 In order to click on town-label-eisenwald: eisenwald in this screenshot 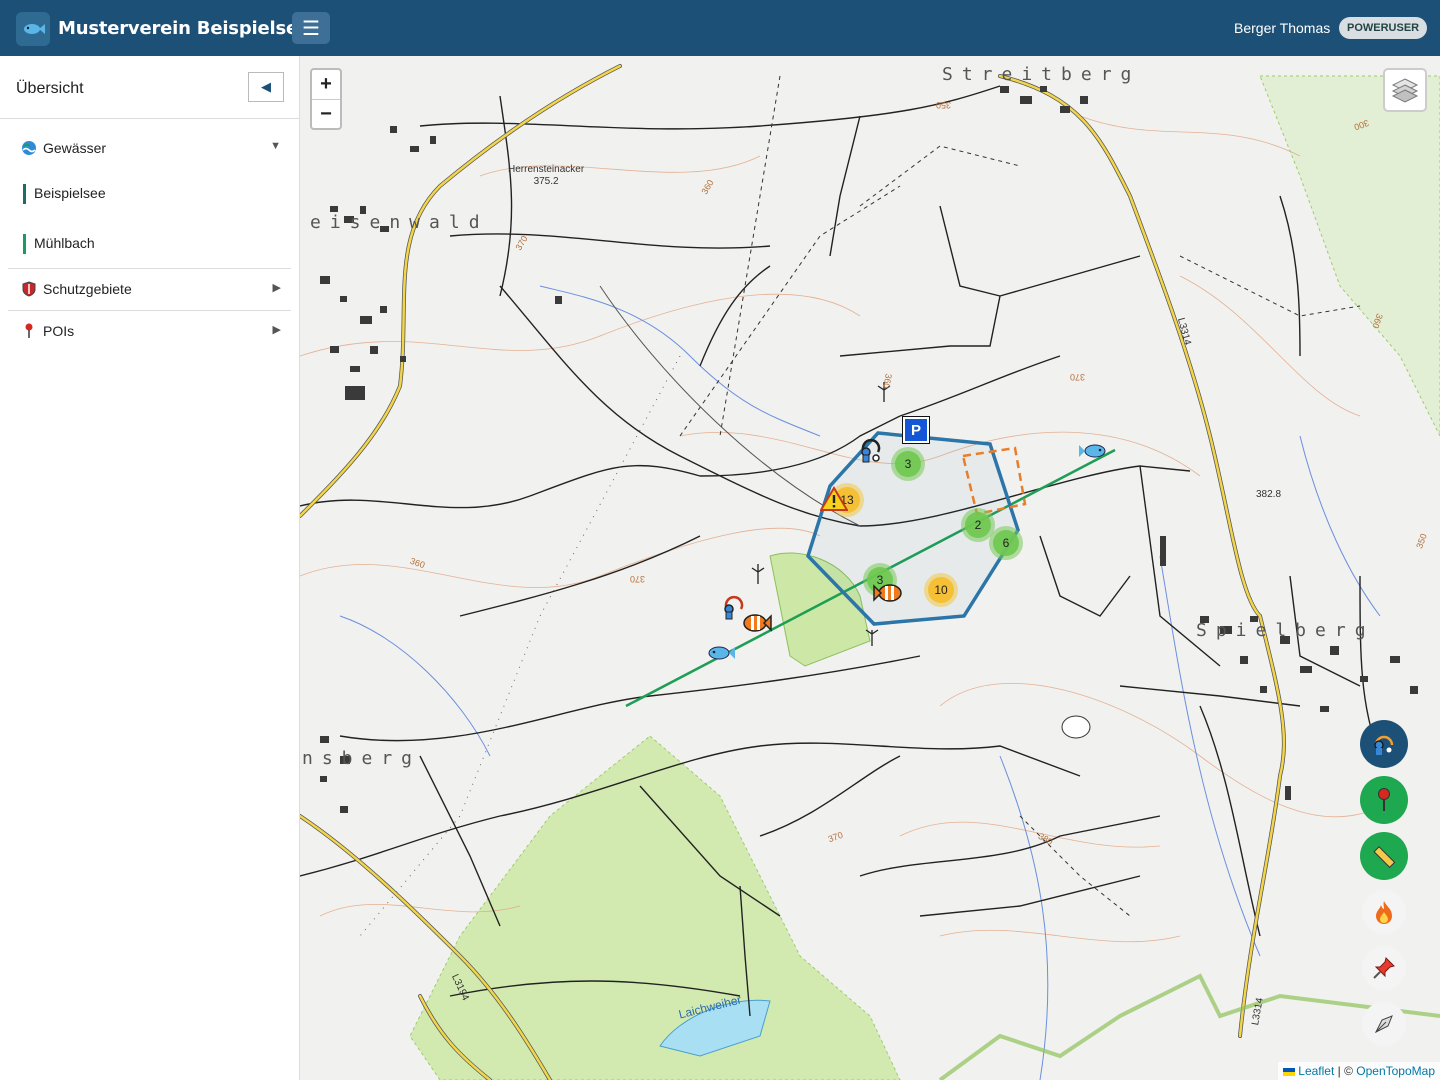, I will do `click(399, 222)`.